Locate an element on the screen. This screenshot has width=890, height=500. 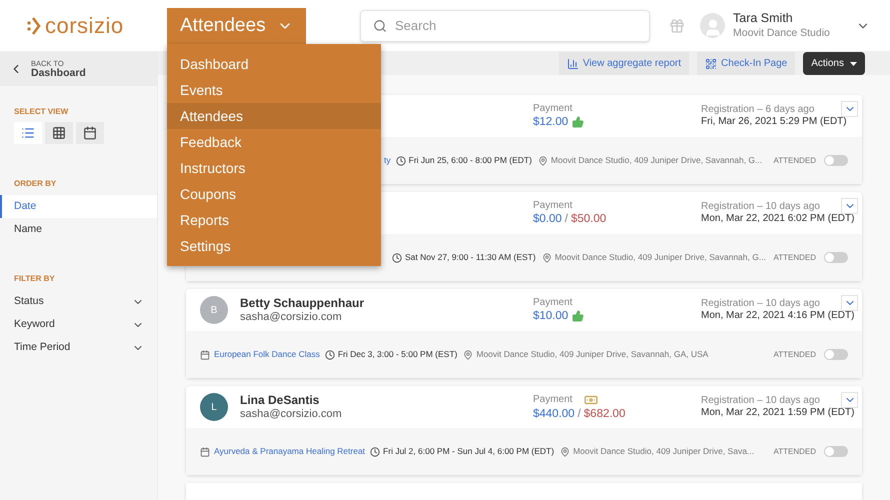
filter-option: Status is located at coordinates (78, 301).